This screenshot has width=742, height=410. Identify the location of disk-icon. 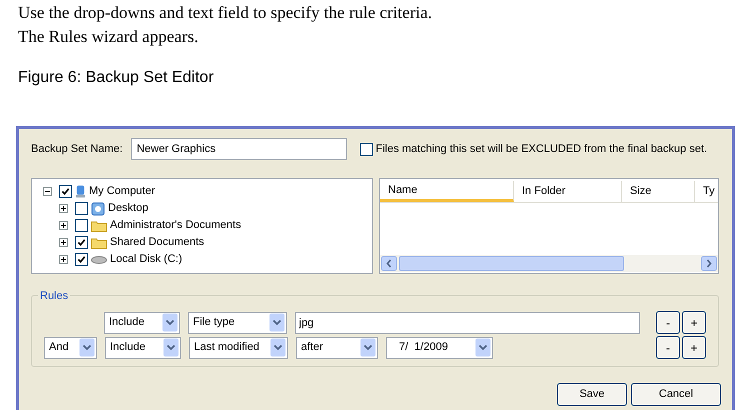
(99, 259).